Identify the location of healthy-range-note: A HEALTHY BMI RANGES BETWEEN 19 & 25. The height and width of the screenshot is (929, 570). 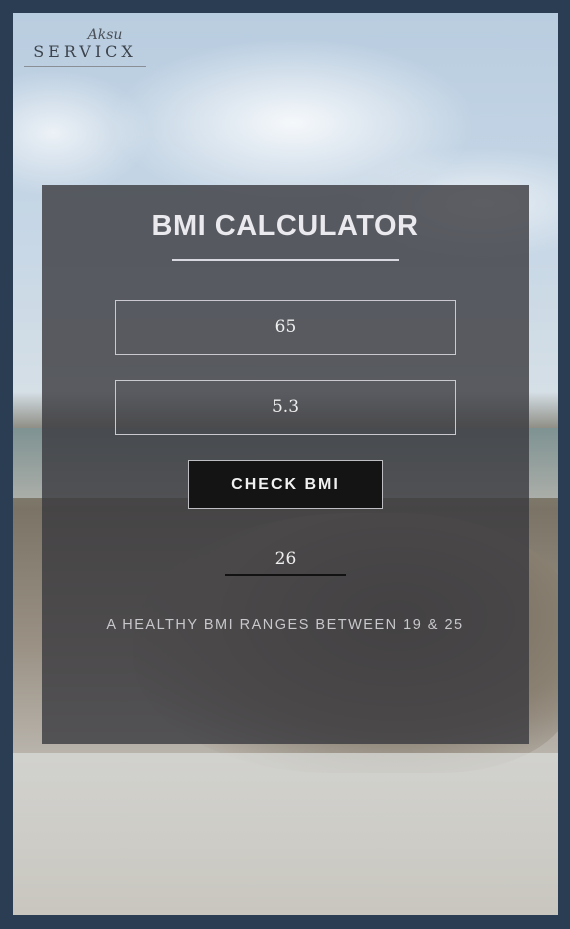
(285, 625).